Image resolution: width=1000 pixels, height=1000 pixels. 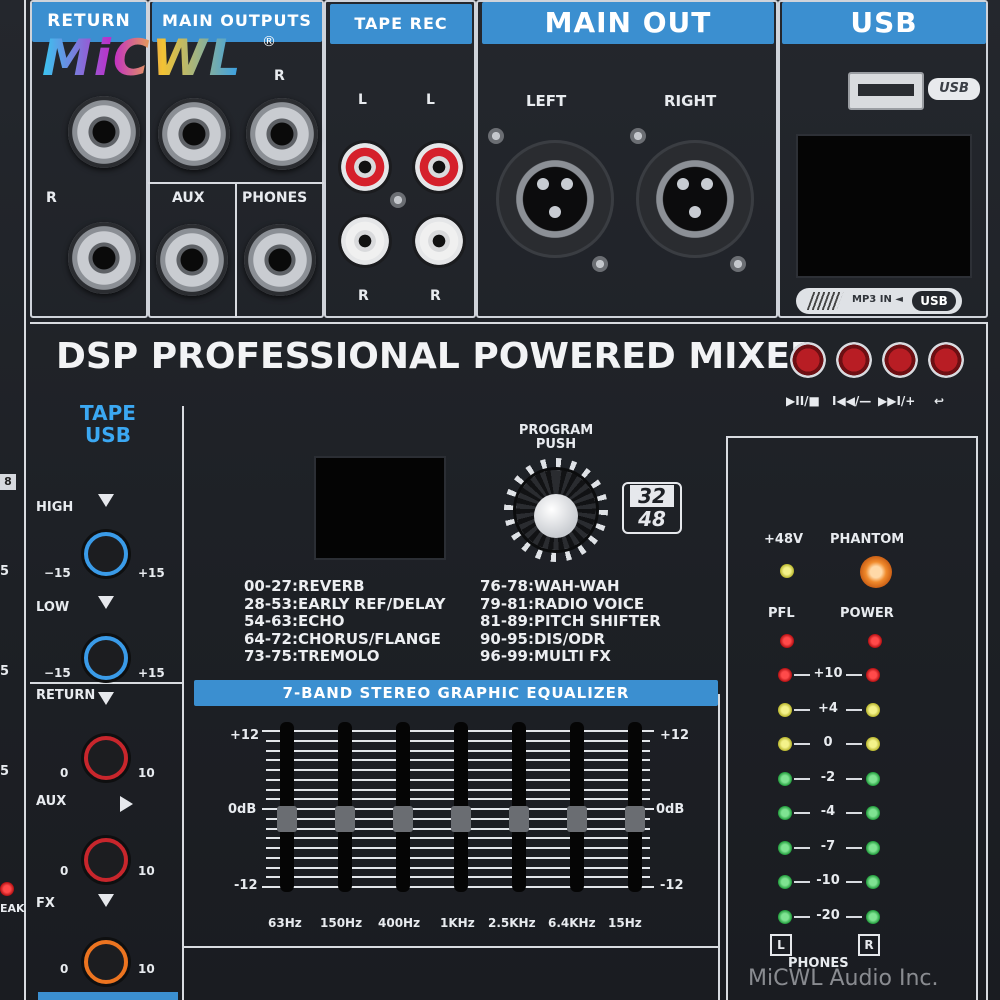 I want to click on right-edge-border, so click(x=987, y=661).